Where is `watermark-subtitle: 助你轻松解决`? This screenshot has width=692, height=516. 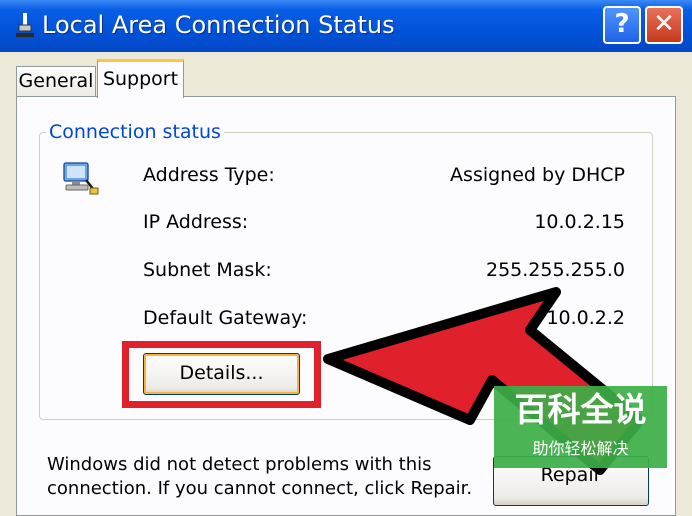
watermark-subtitle: 助你轻松解决 is located at coordinates (580, 448).